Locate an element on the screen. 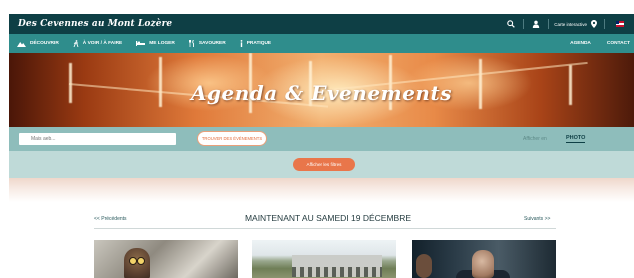 This screenshot has width=634, height=278. bed-icon is located at coordinates (141, 43).